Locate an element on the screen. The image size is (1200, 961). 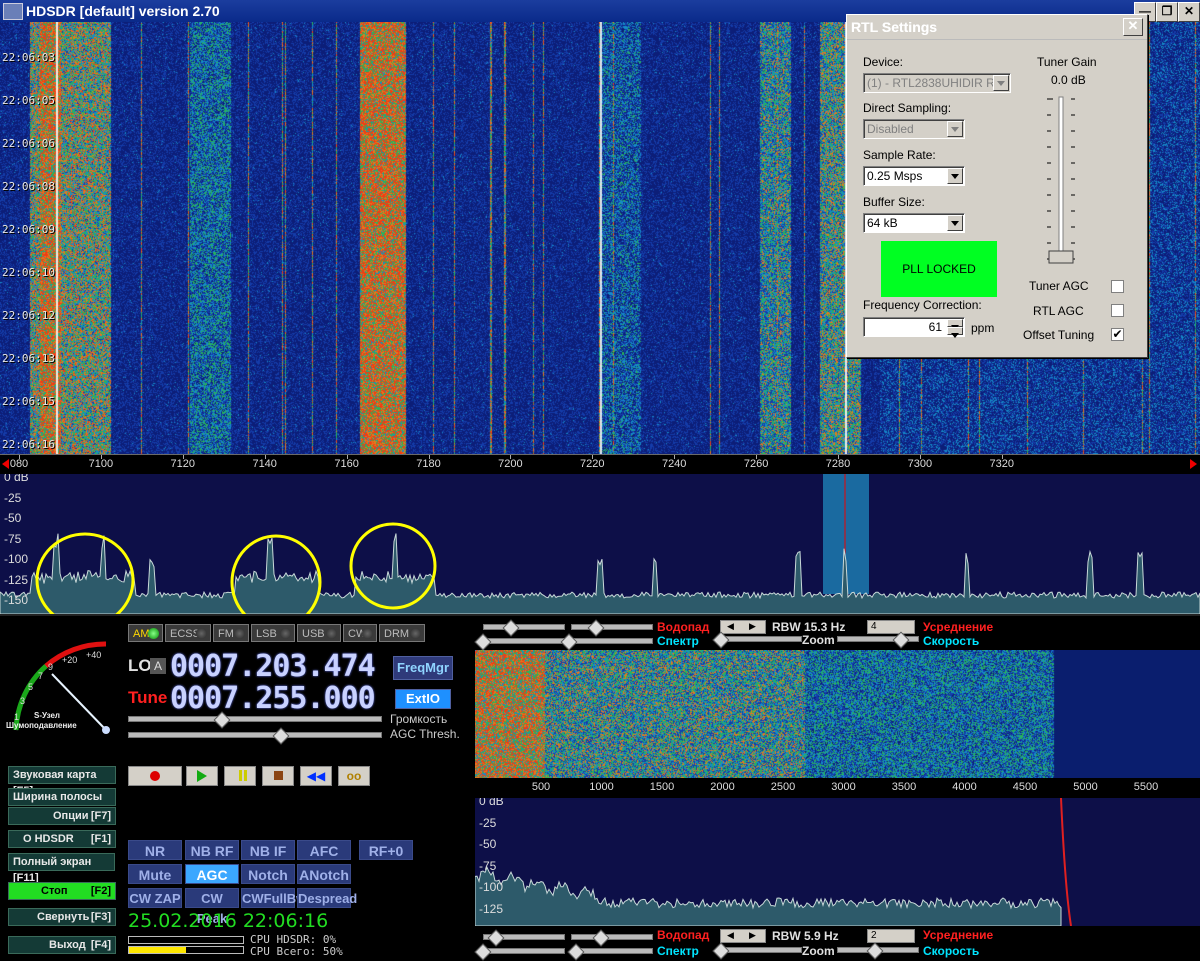
dsp-anotch-button: ANotch is located at coordinates (324, 874).